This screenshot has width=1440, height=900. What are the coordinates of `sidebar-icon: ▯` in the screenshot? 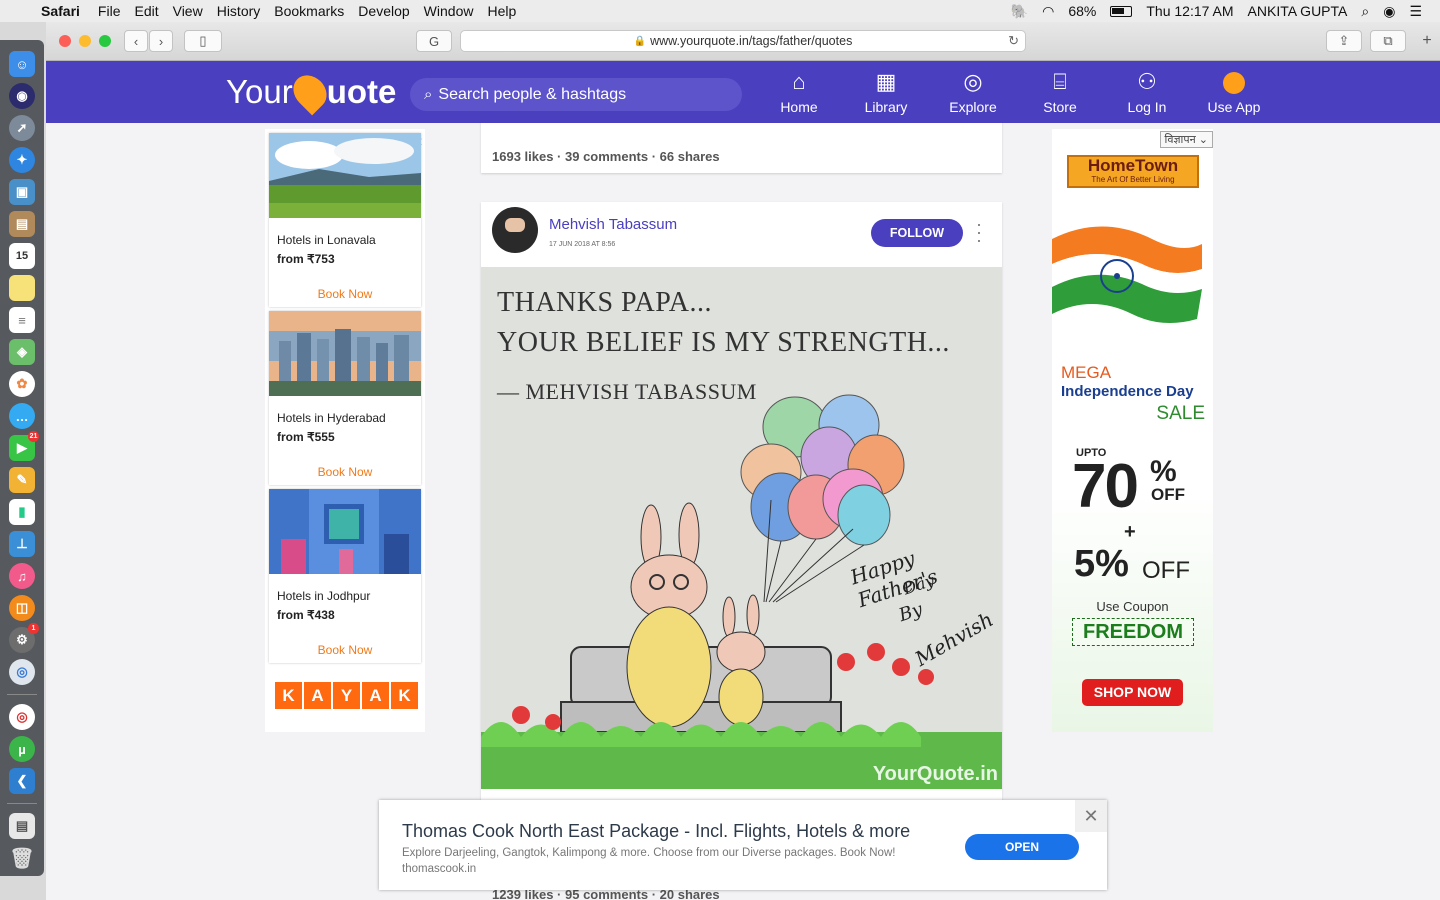 It's located at (203, 40).